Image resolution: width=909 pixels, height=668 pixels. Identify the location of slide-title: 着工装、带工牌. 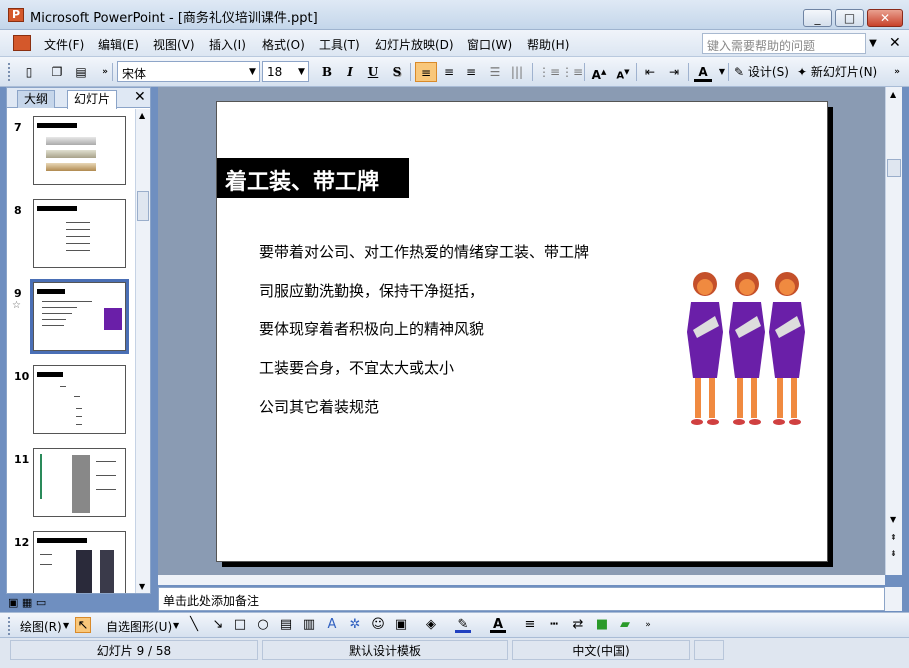
(313, 178).